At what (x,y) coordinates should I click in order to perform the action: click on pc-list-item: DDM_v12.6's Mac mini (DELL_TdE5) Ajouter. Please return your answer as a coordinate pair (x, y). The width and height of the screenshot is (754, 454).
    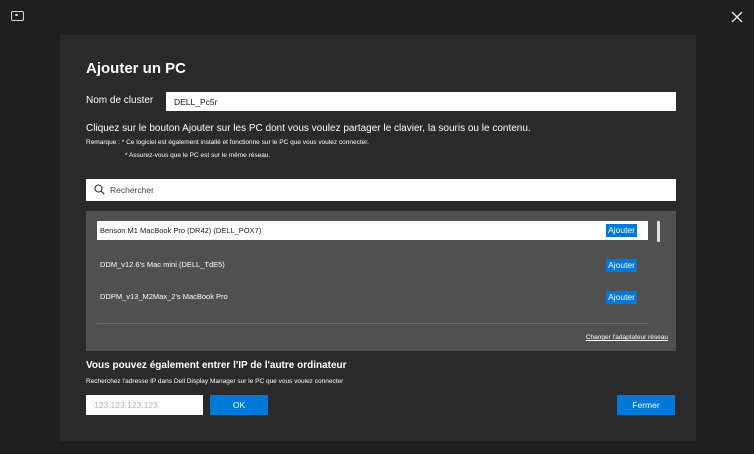
    Looking at the image, I should click on (372, 264).